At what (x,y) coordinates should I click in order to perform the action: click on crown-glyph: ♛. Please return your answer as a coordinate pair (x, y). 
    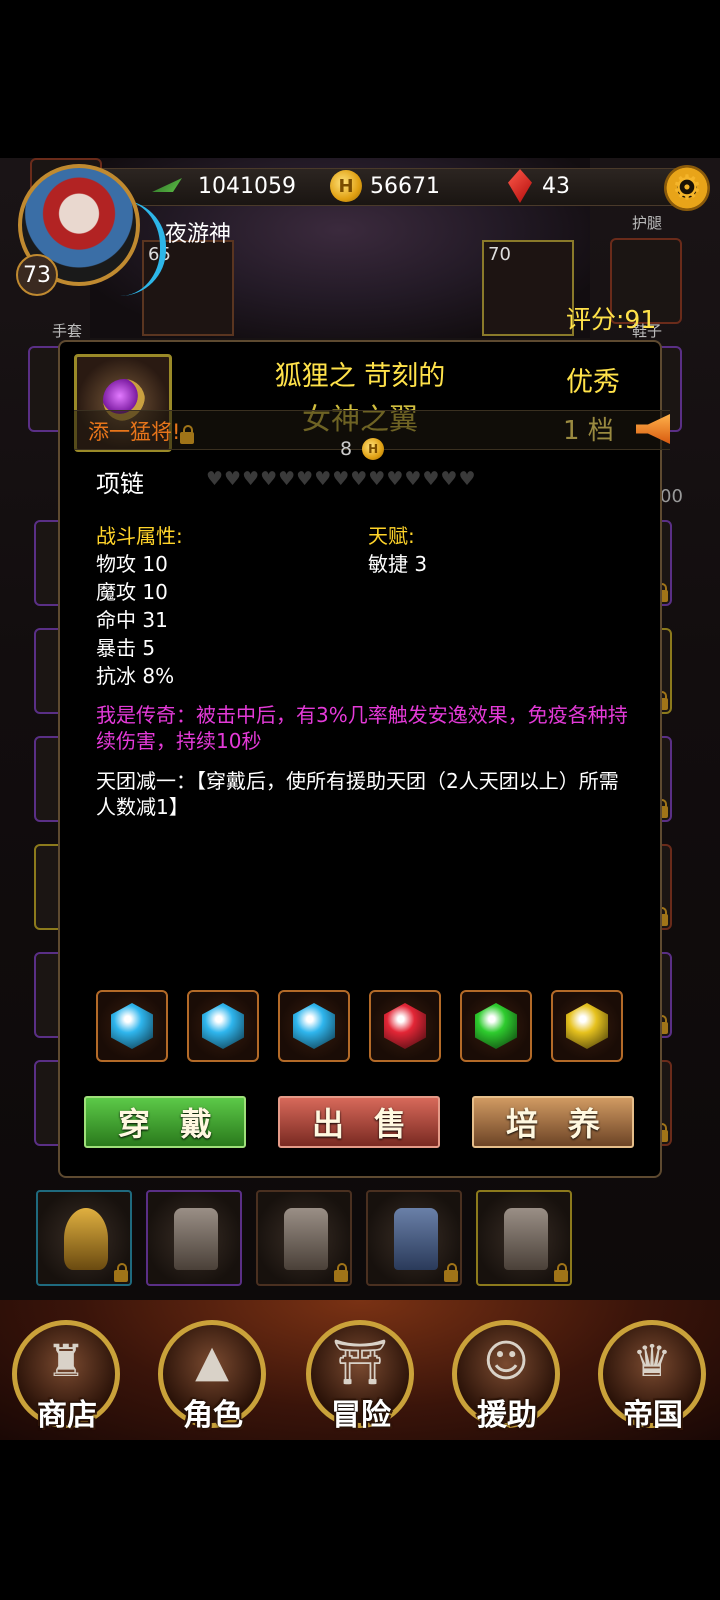
    Looking at the image, I should click on (652, 1361).